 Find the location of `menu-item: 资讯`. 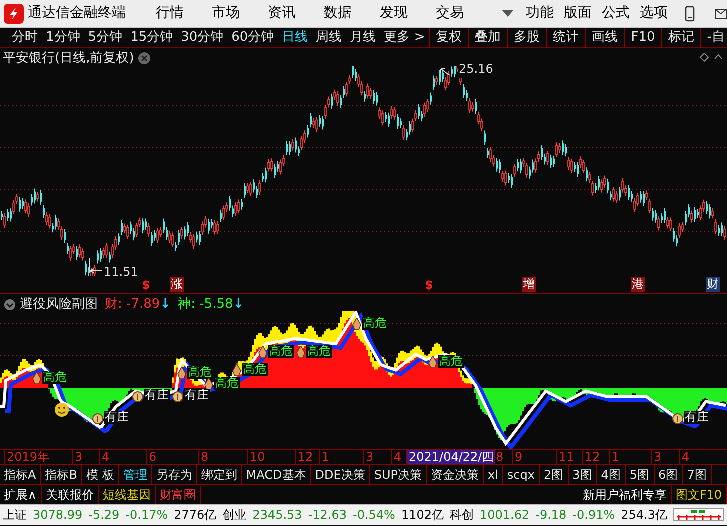

menu-item: 资讯 is located at coordinates (282, 13).